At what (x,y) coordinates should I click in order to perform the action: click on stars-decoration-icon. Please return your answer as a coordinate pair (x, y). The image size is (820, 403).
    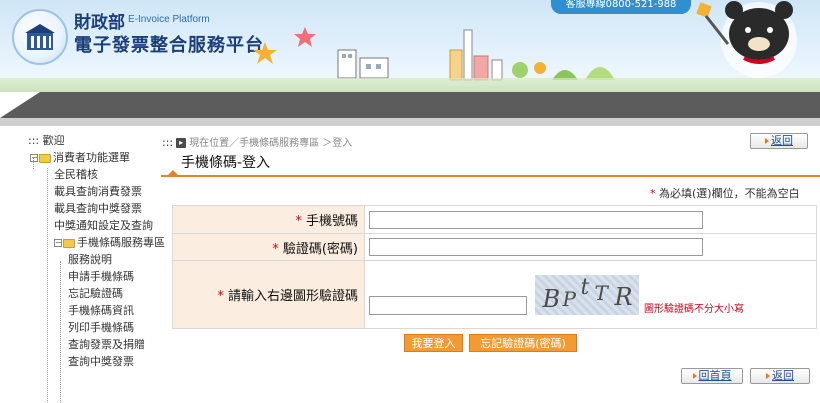
    Looking at the image, I should click on (284, 45).